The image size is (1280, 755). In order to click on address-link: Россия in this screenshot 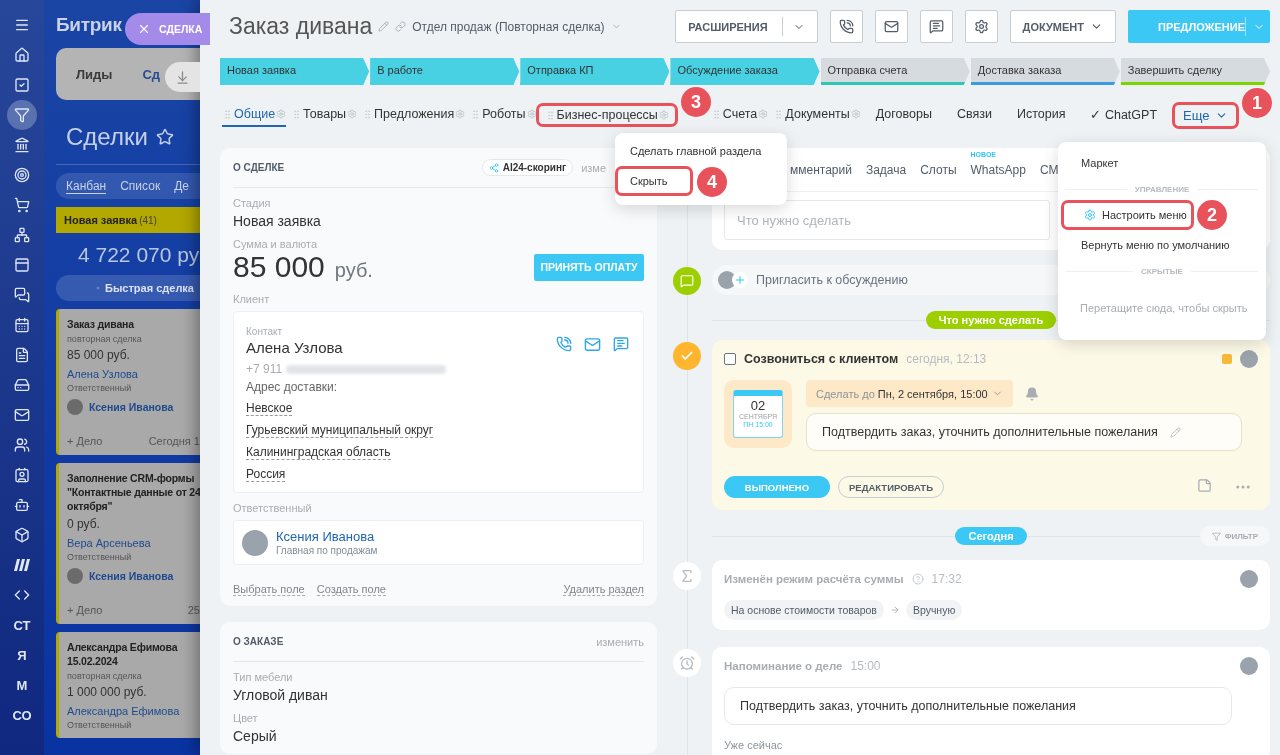, I will do `click(266, 474)`.